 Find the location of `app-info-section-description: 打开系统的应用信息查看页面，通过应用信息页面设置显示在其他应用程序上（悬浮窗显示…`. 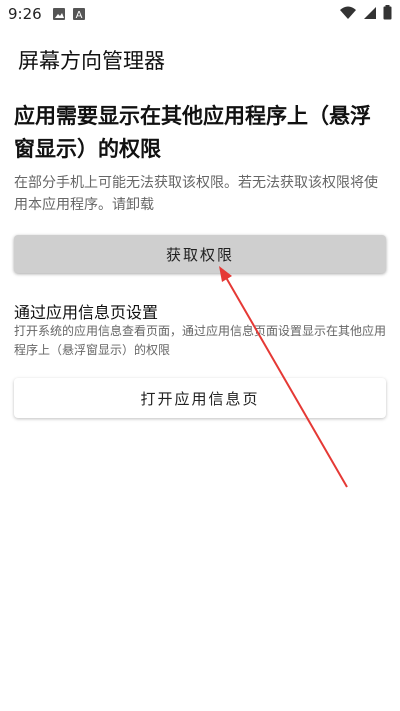

app-info-section-description: 打开系统的应用信息查看页面，通过应用信息页面设置显示在其他应用程序上（悬浮窗显示… is located at coordinates (200, 340).